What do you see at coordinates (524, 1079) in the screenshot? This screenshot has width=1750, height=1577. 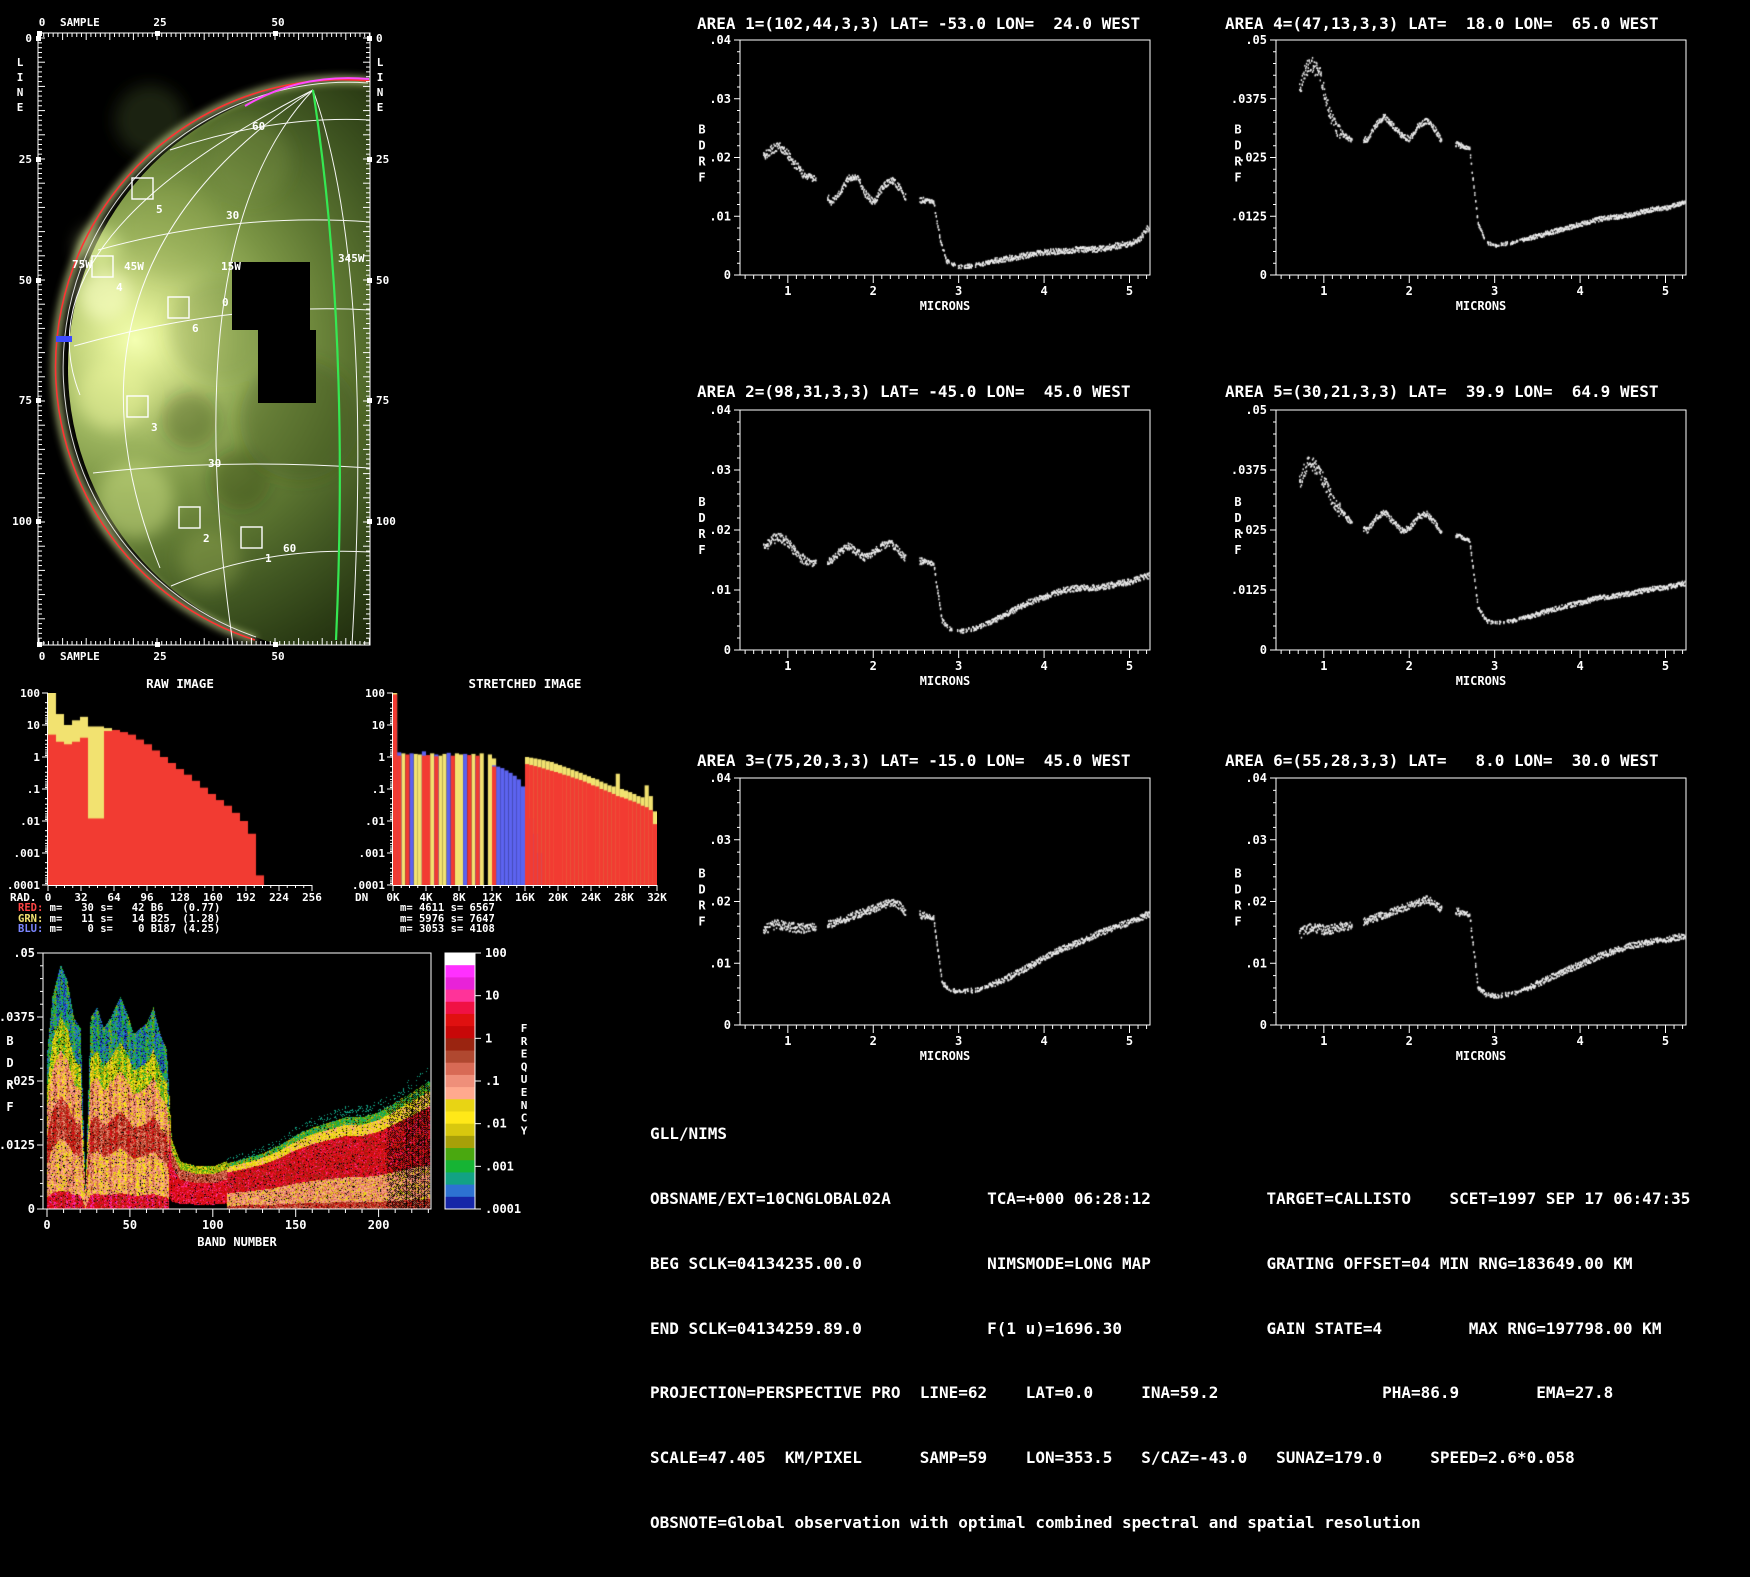 I see `colorbar-axis-label: U` at bounding box center [524, 1079].